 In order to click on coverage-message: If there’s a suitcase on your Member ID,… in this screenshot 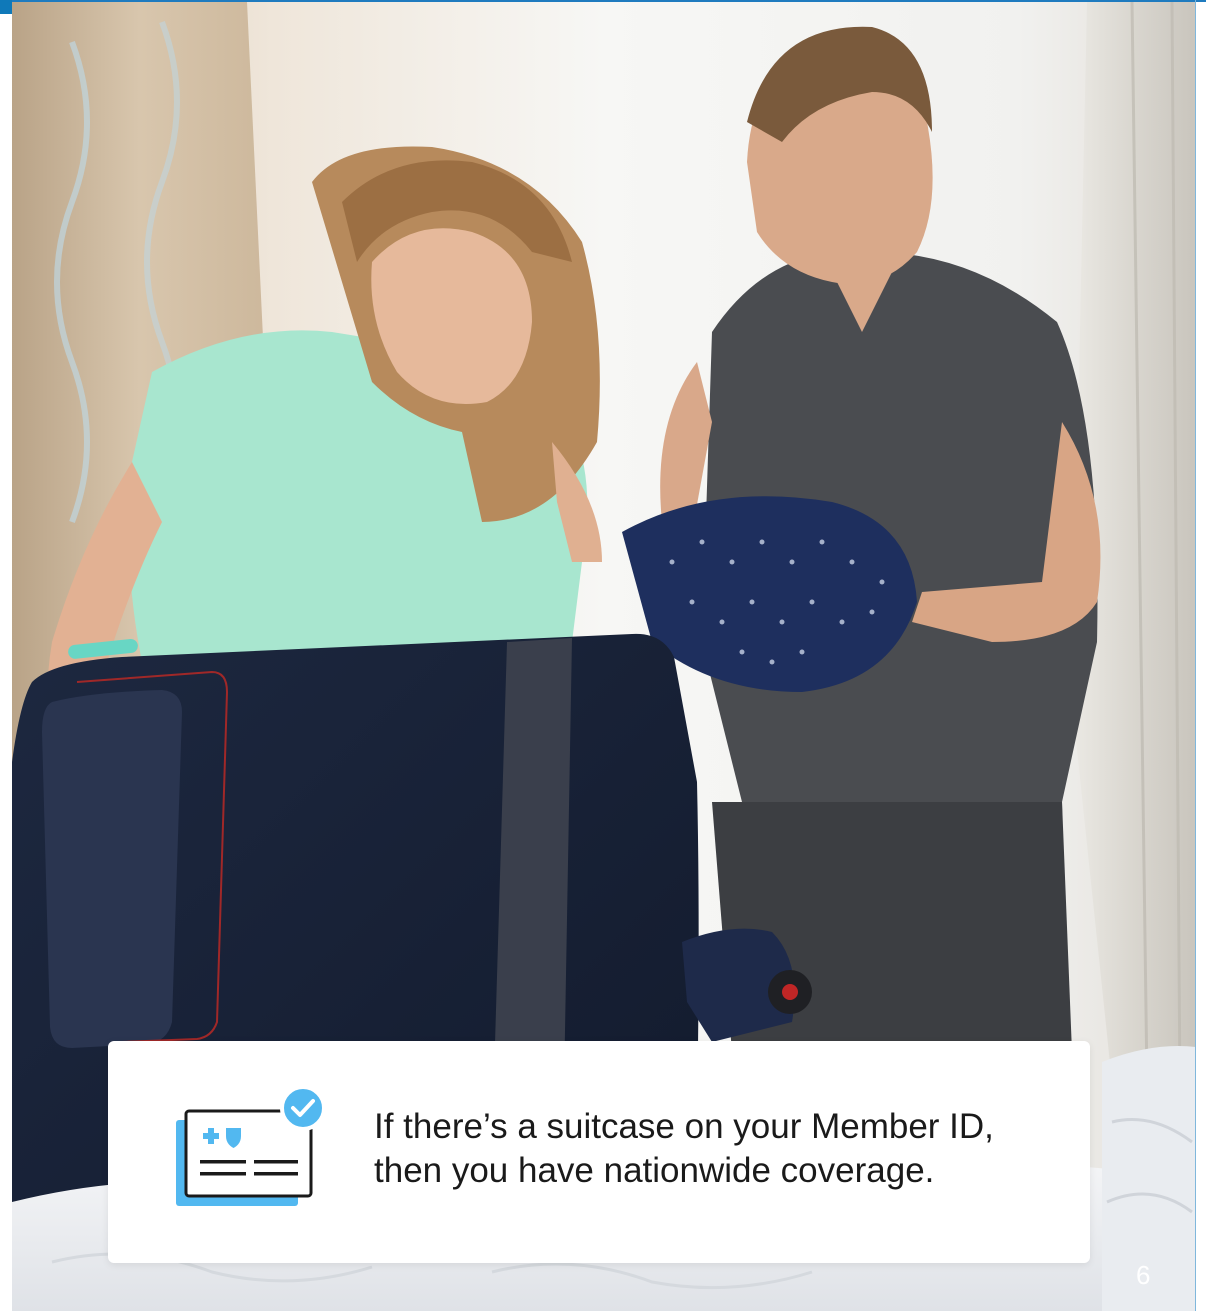, I will do `click(719, 1149)`.